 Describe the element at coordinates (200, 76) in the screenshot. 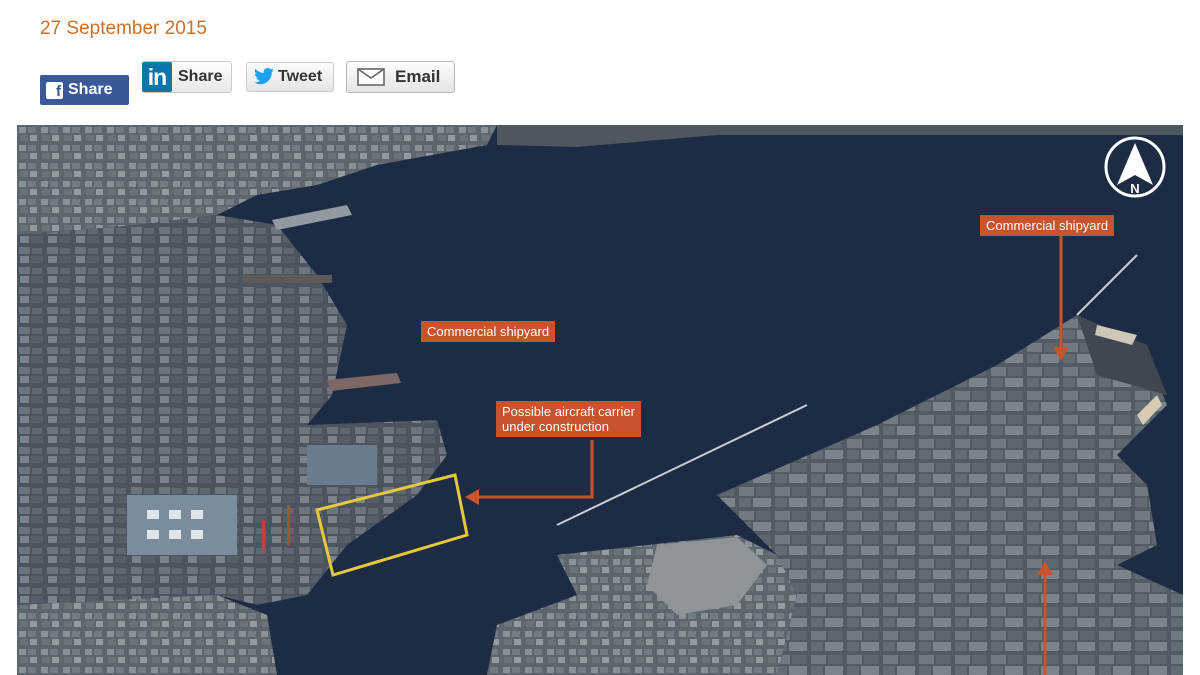

I see `linkedin-share-label: Share` at that location.